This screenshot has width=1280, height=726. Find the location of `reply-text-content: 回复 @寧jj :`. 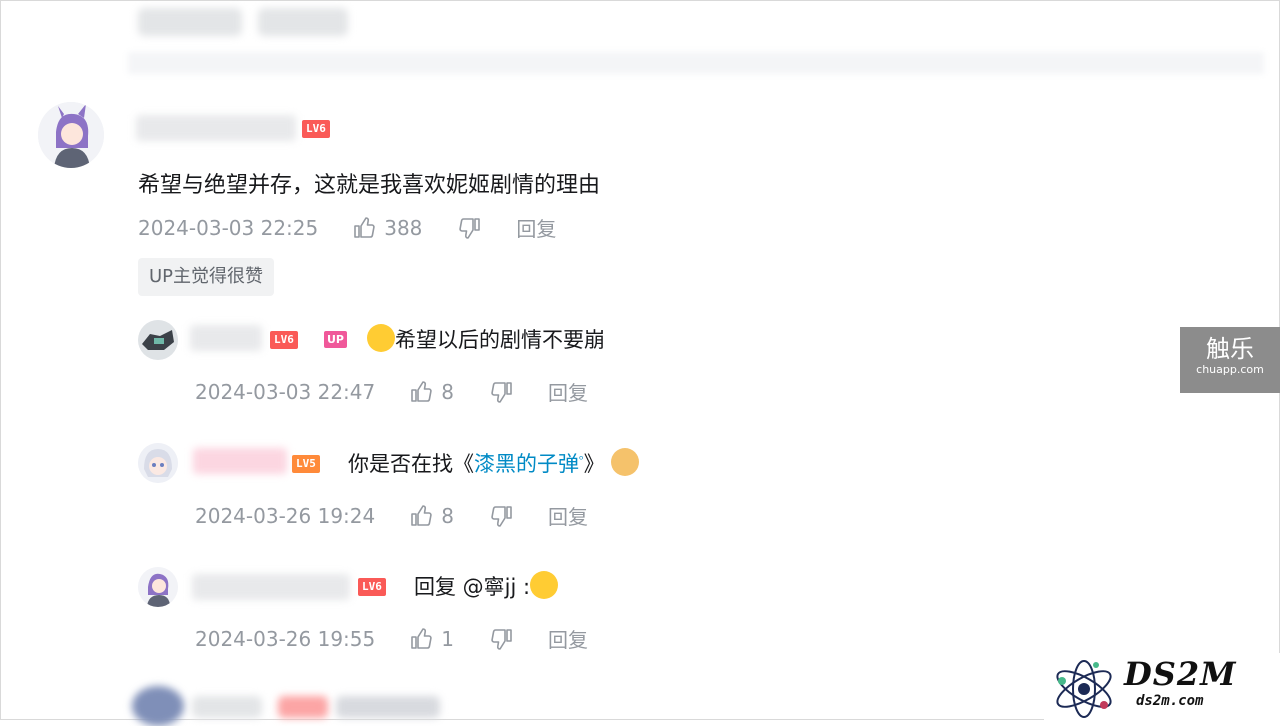

reply-text-content: 回复 @寧jj : is located at coordinates (472, 587).